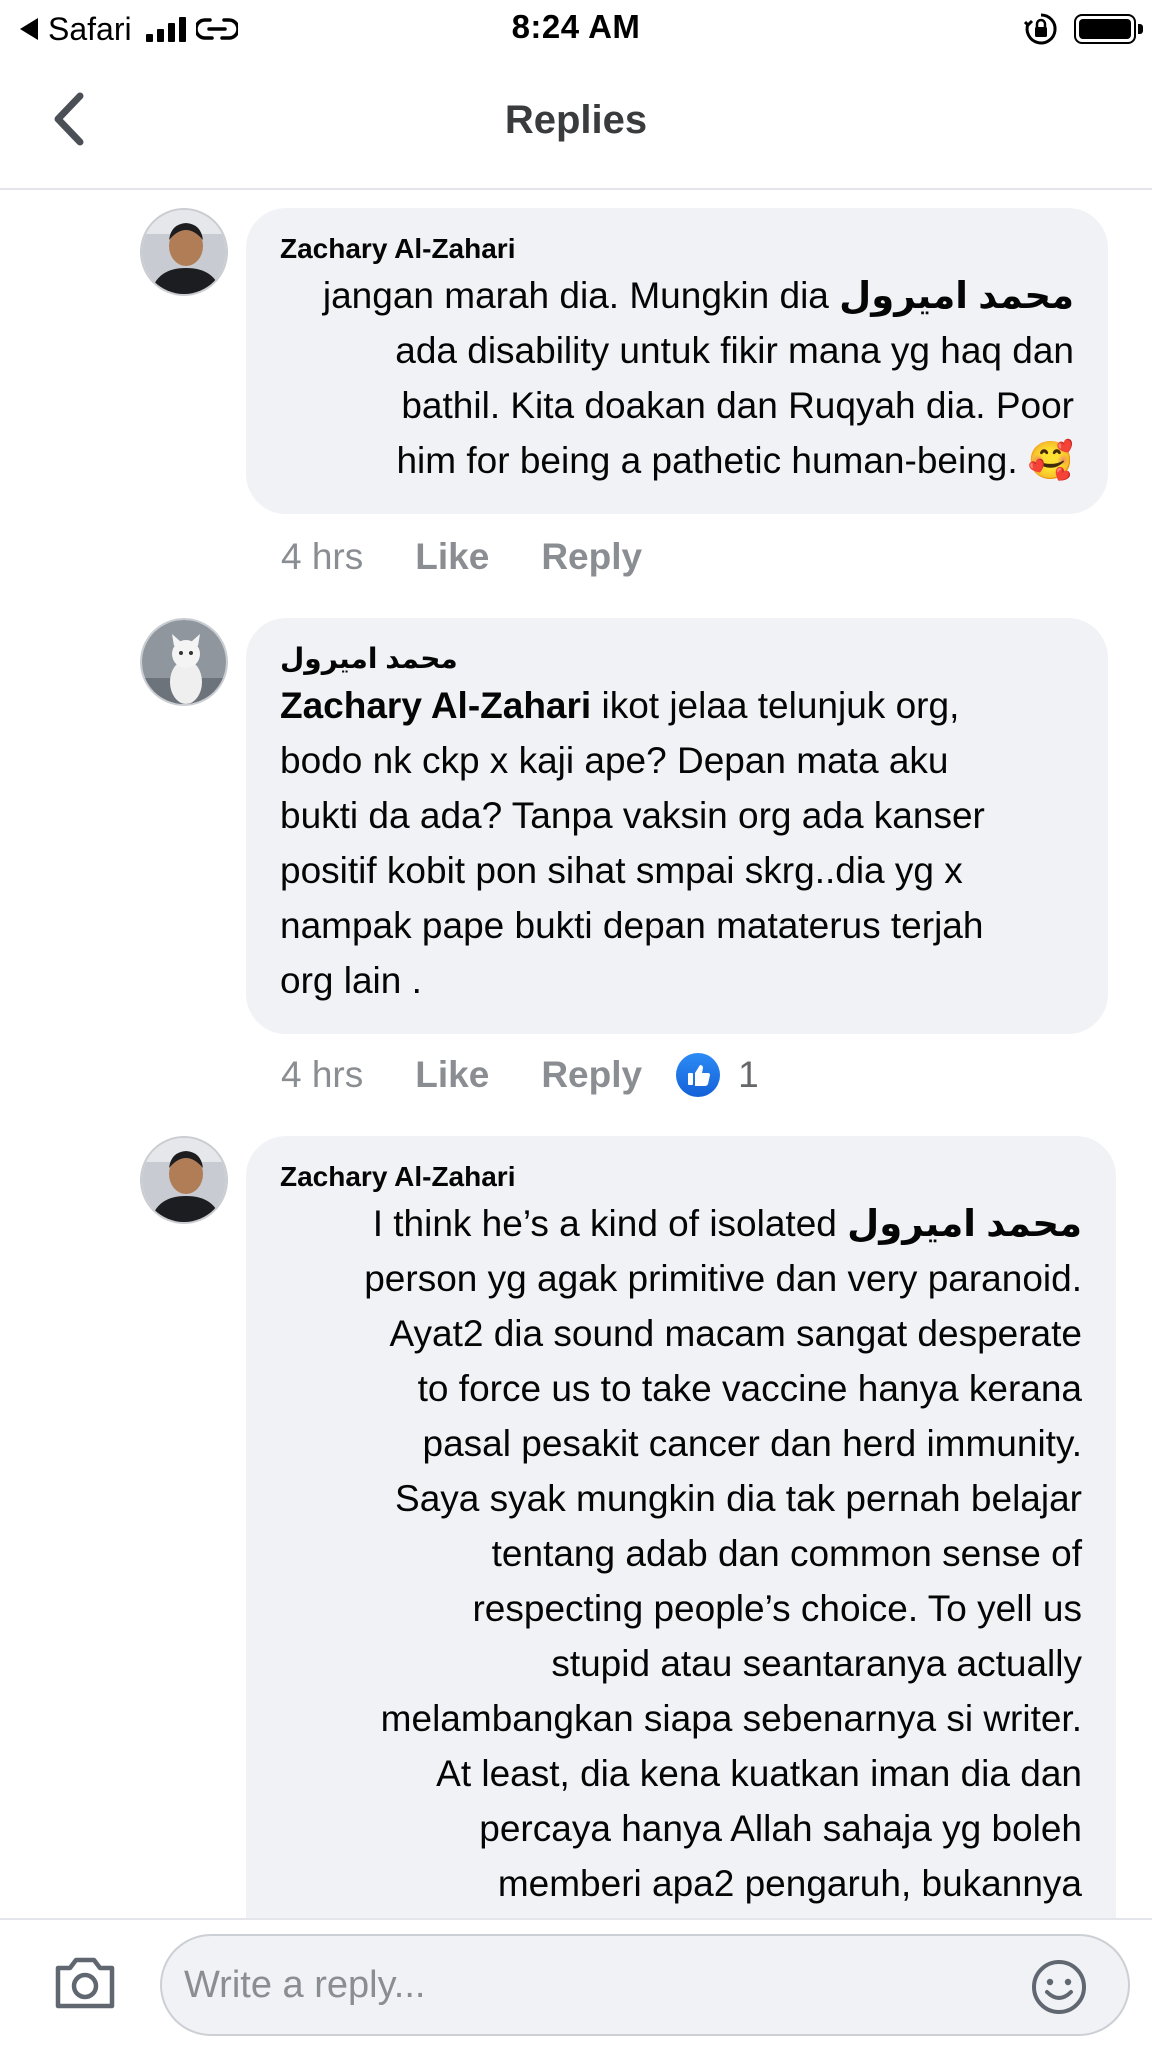 The height and width of the screenshot is (2048, 1152). Describe the element at coordinates (775, 705) in the screenshot. I see `comment-line: ikot jelaa telunjuk org,` at that location.